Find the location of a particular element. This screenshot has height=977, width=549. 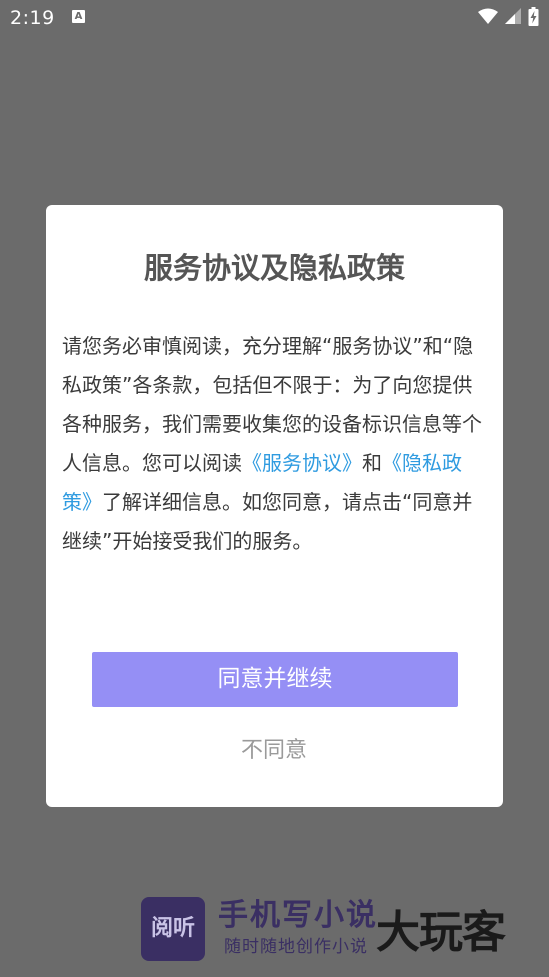

app-slogan: 随时随地创作小说 is located at coordinates (296, 947).